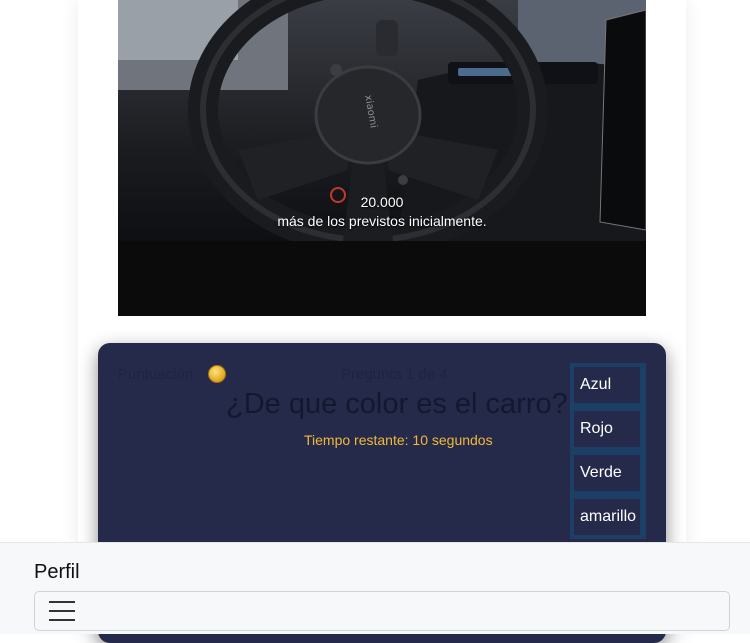 The height and width of the screenshot is (643, 750). Describe the element at coordinates (382, 221) in the screenshot. I see `video-subtitle-line-2: más de los previstos inicialmente.` at that location.